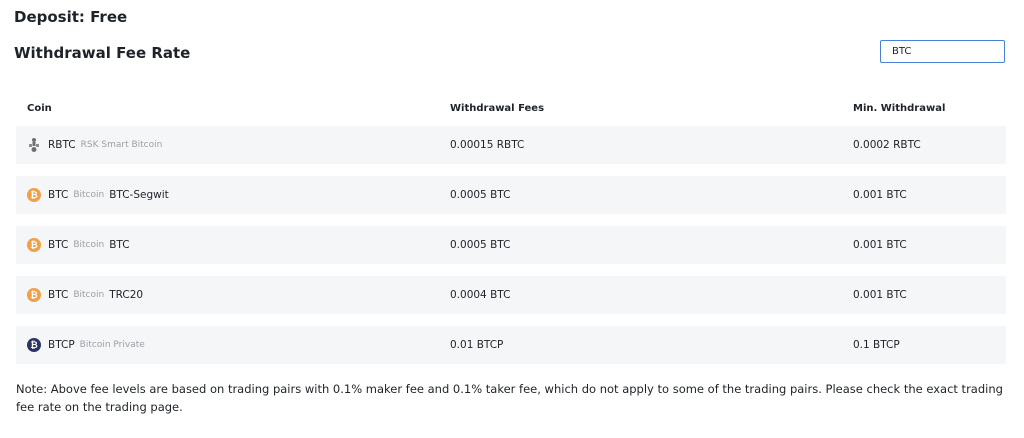 Image resolution: width=1024 pixels, height=438 pixels. I want to click on coin-cell: ₿ BTC Bitcoin BTC-Segwit, so click(98, 195).